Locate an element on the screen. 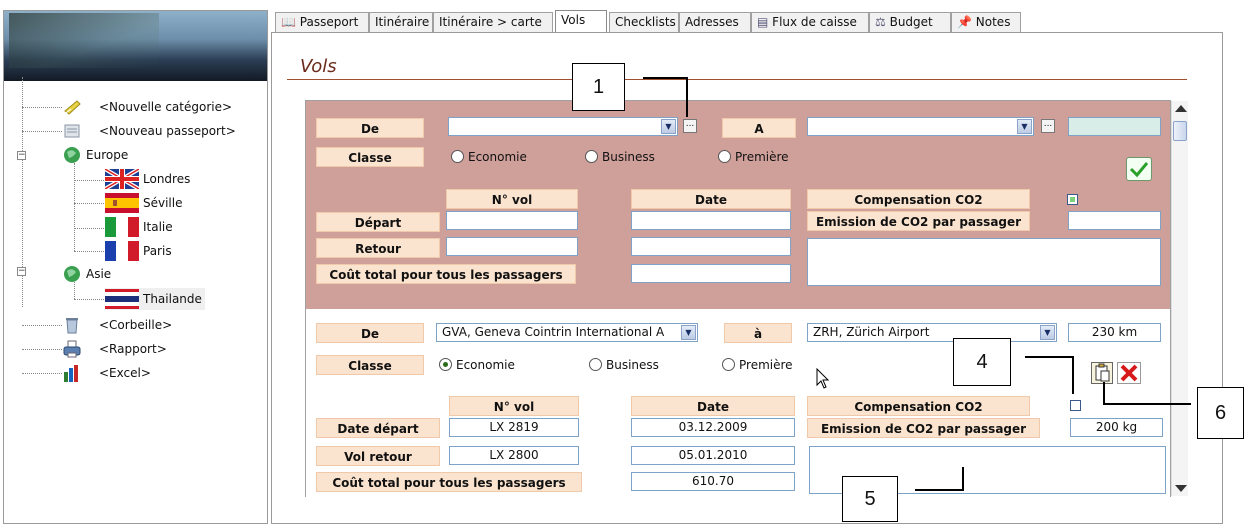  scroll-up-icon is located at coordinates (1181, 108).